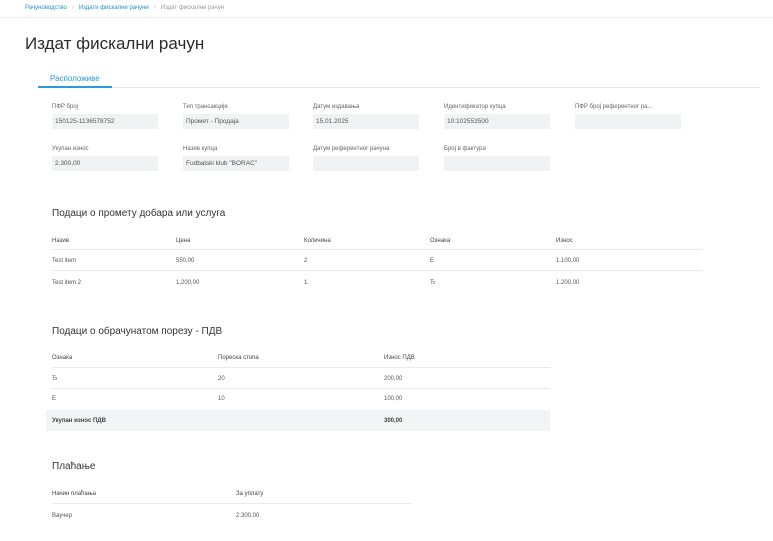 This screenshot has width=773, height=541. I want to click on goods-section-title: Подаци о промету добара или услуга, so click(139, 213).